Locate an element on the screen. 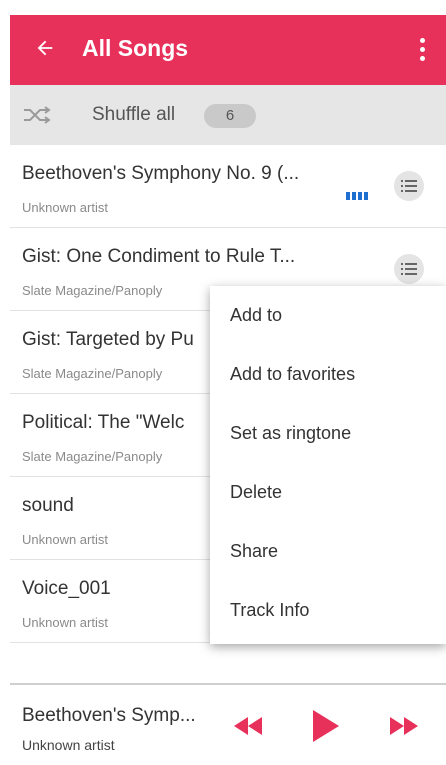 The width and height of the screenshot is (446, 765). song-count-badge: 6 is located at coordinates (230, 116).